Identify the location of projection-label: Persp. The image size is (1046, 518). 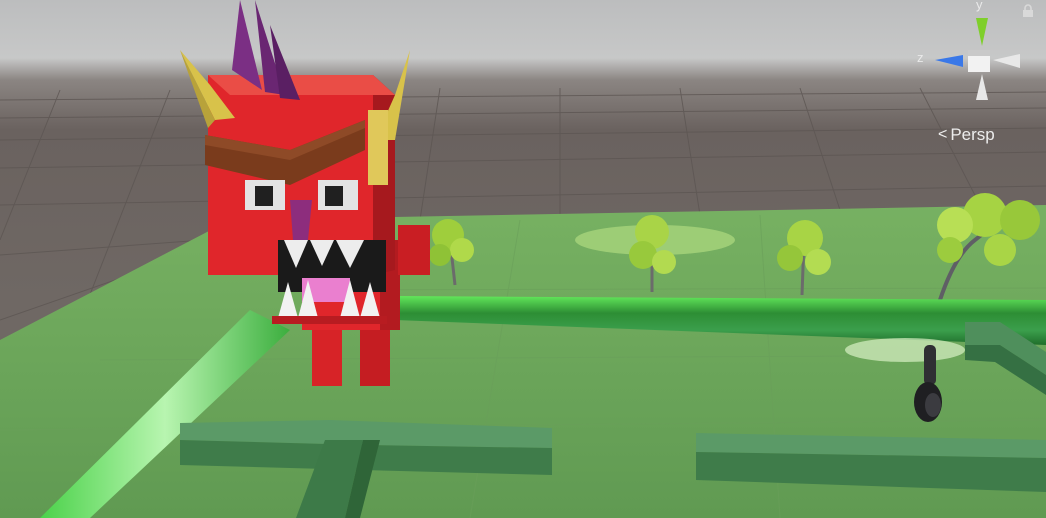
(972, 134).